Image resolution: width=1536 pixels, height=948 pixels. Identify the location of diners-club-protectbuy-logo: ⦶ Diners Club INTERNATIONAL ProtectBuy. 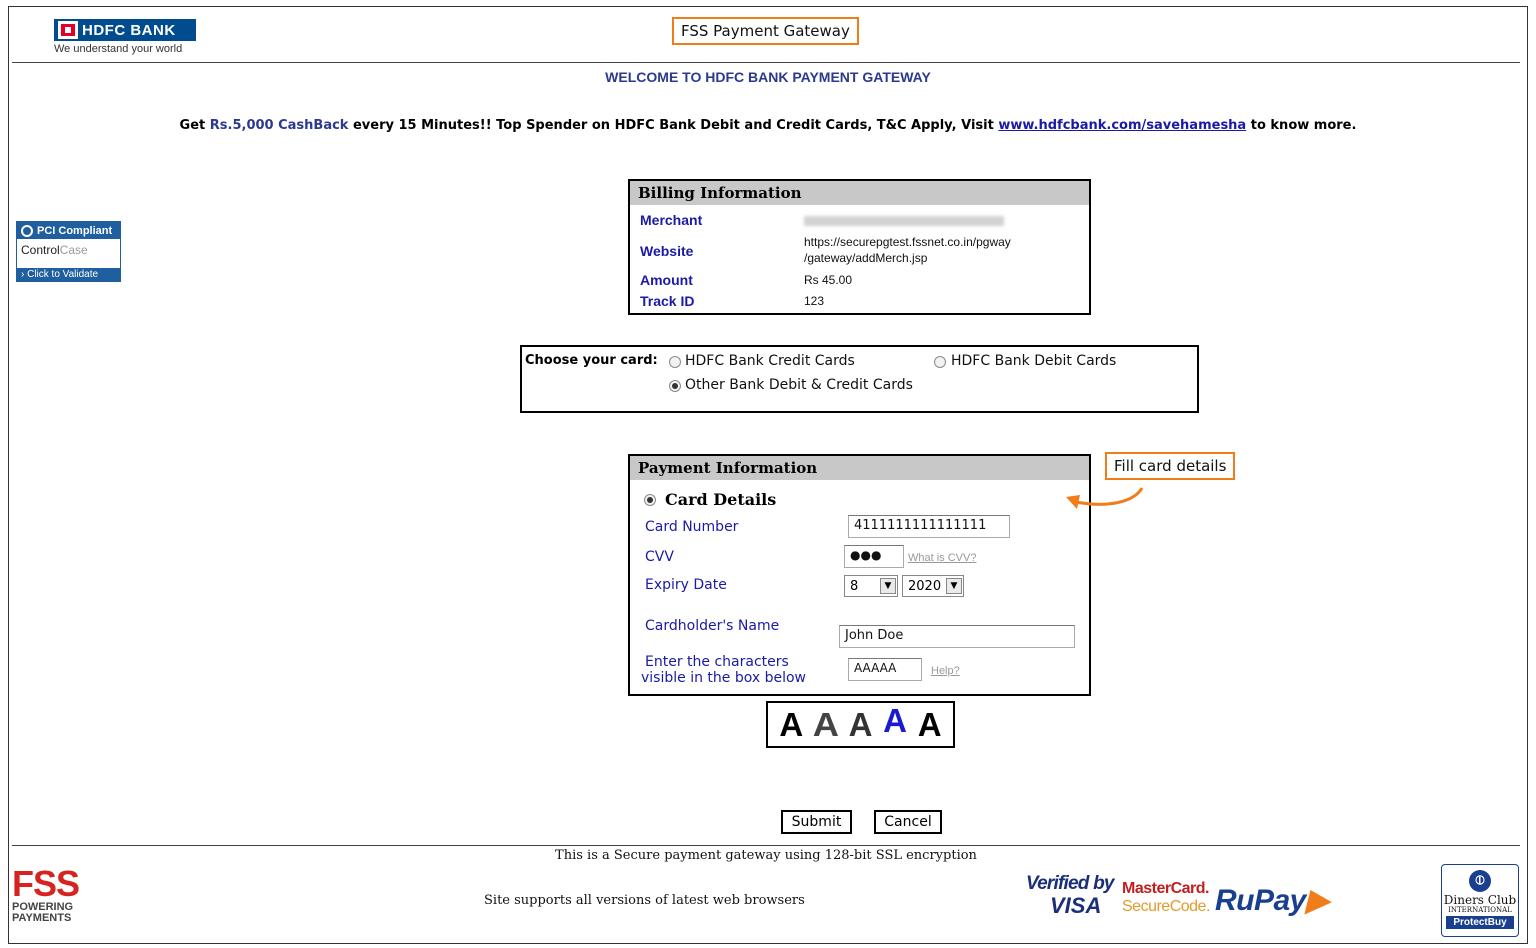
(1480, 900).